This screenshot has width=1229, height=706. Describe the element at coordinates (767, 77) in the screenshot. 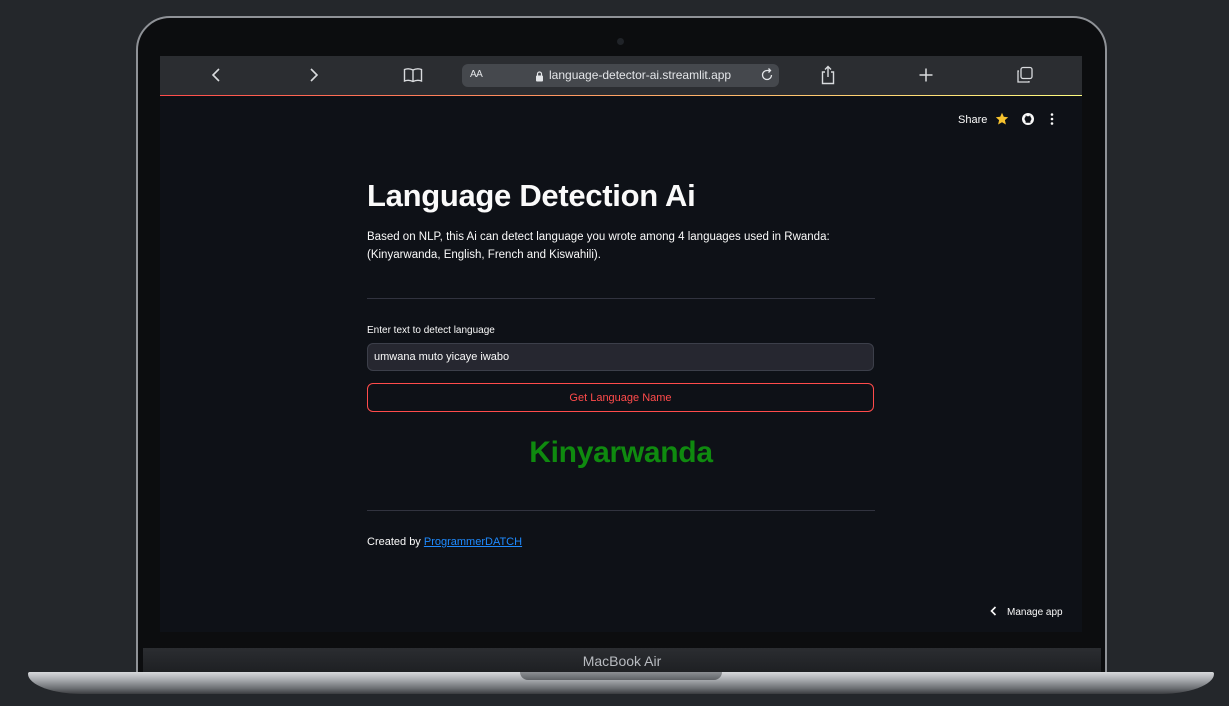

I see `reload-icon` at that location.